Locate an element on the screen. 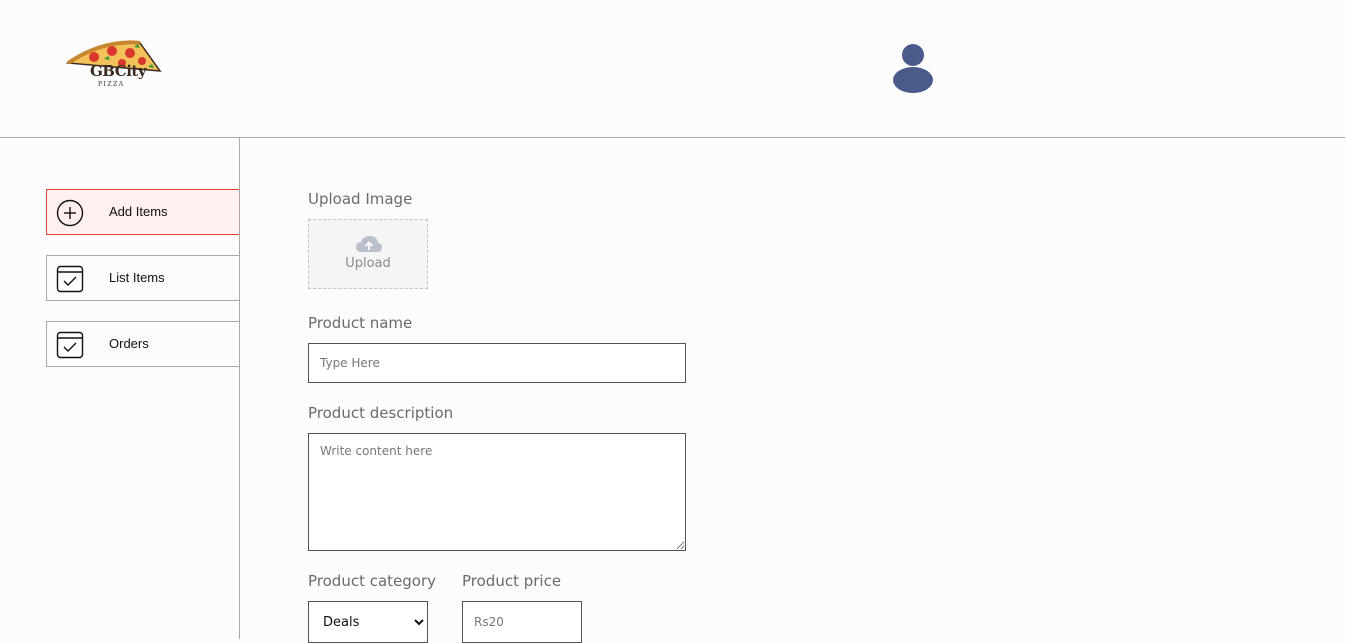  product-price-label: Product price is located at coordinates (512, 581).